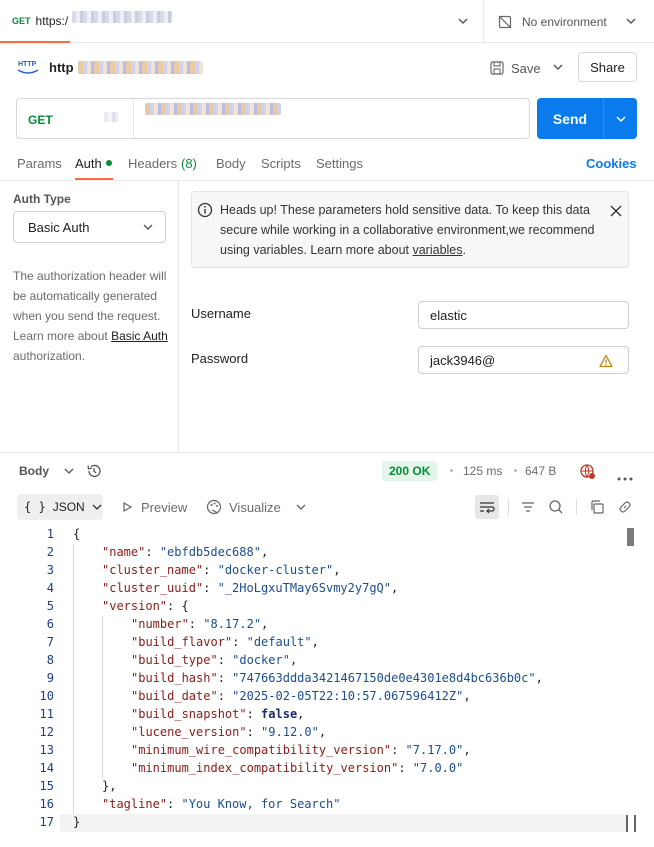 The width and height of the screenshot is (654, 847). I want to click on auth-description-tail: authorization., so click(49, 356).